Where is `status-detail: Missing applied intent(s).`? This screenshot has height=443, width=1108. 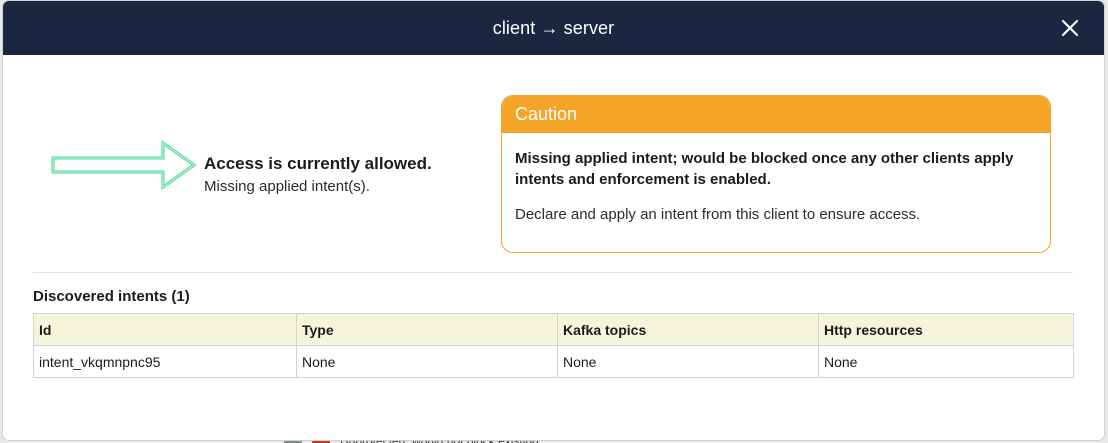 status-detail: Missing applied intent(s). is located at coordinates (287, 186).